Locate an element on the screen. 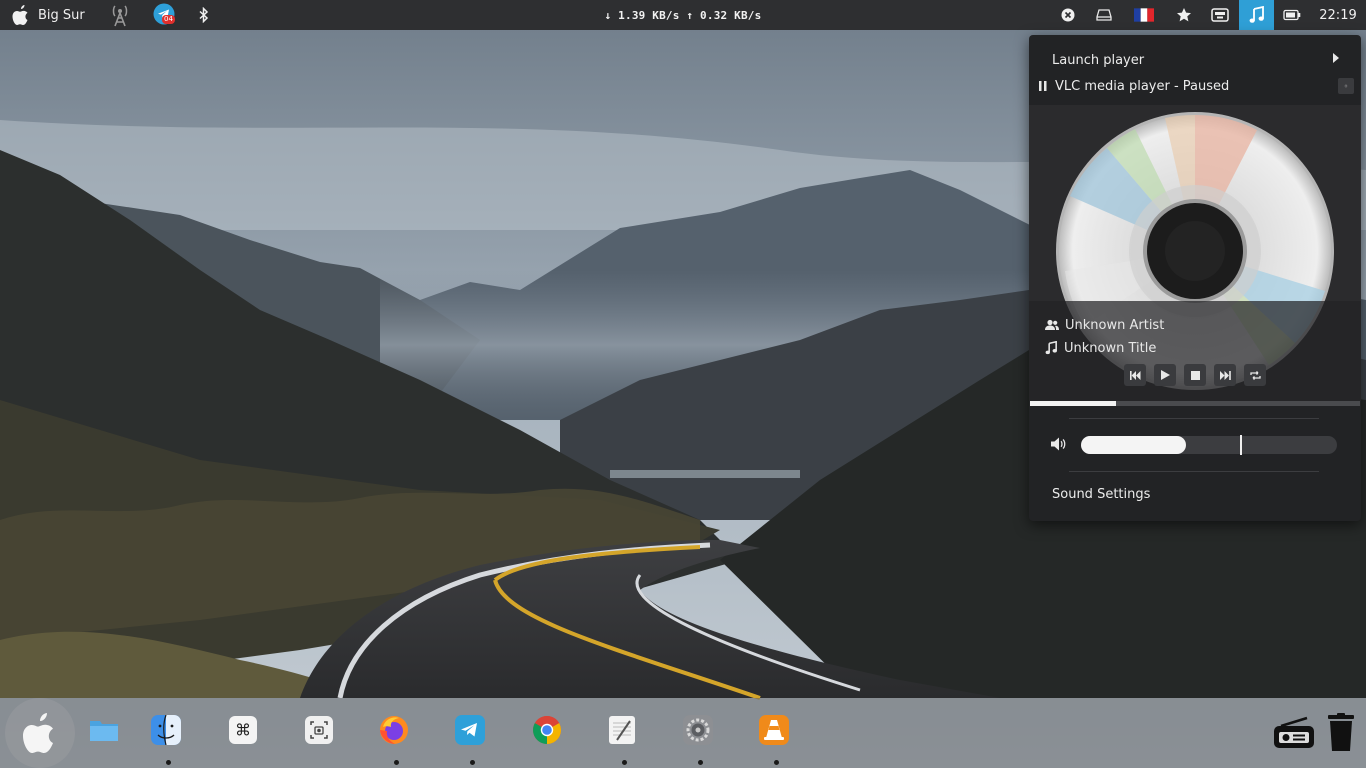  close-circle-icon is located at coordinates (1068, 15).